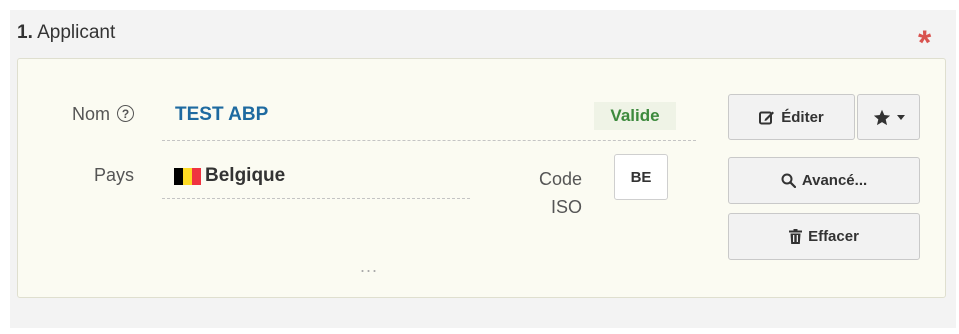  What do you see at coordinates (767, 117) in the screenshot?
I see `edit-icon` at bounding box center [767, 117].